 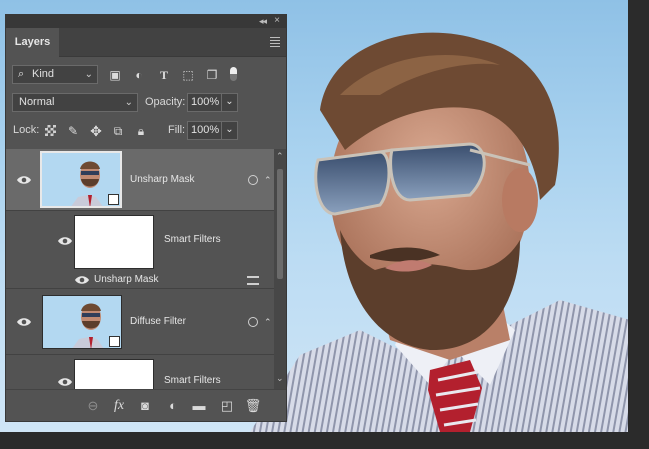 I want to click on adjustment-filter-icon: ◐, so click(x=139, y=75).